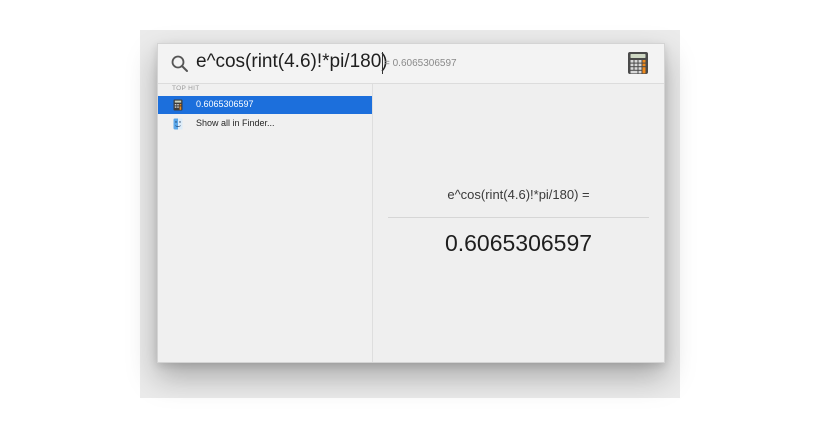  I want to click on search-input: e^cos(rint(4.6)!*pi/180), so click(292, 62).